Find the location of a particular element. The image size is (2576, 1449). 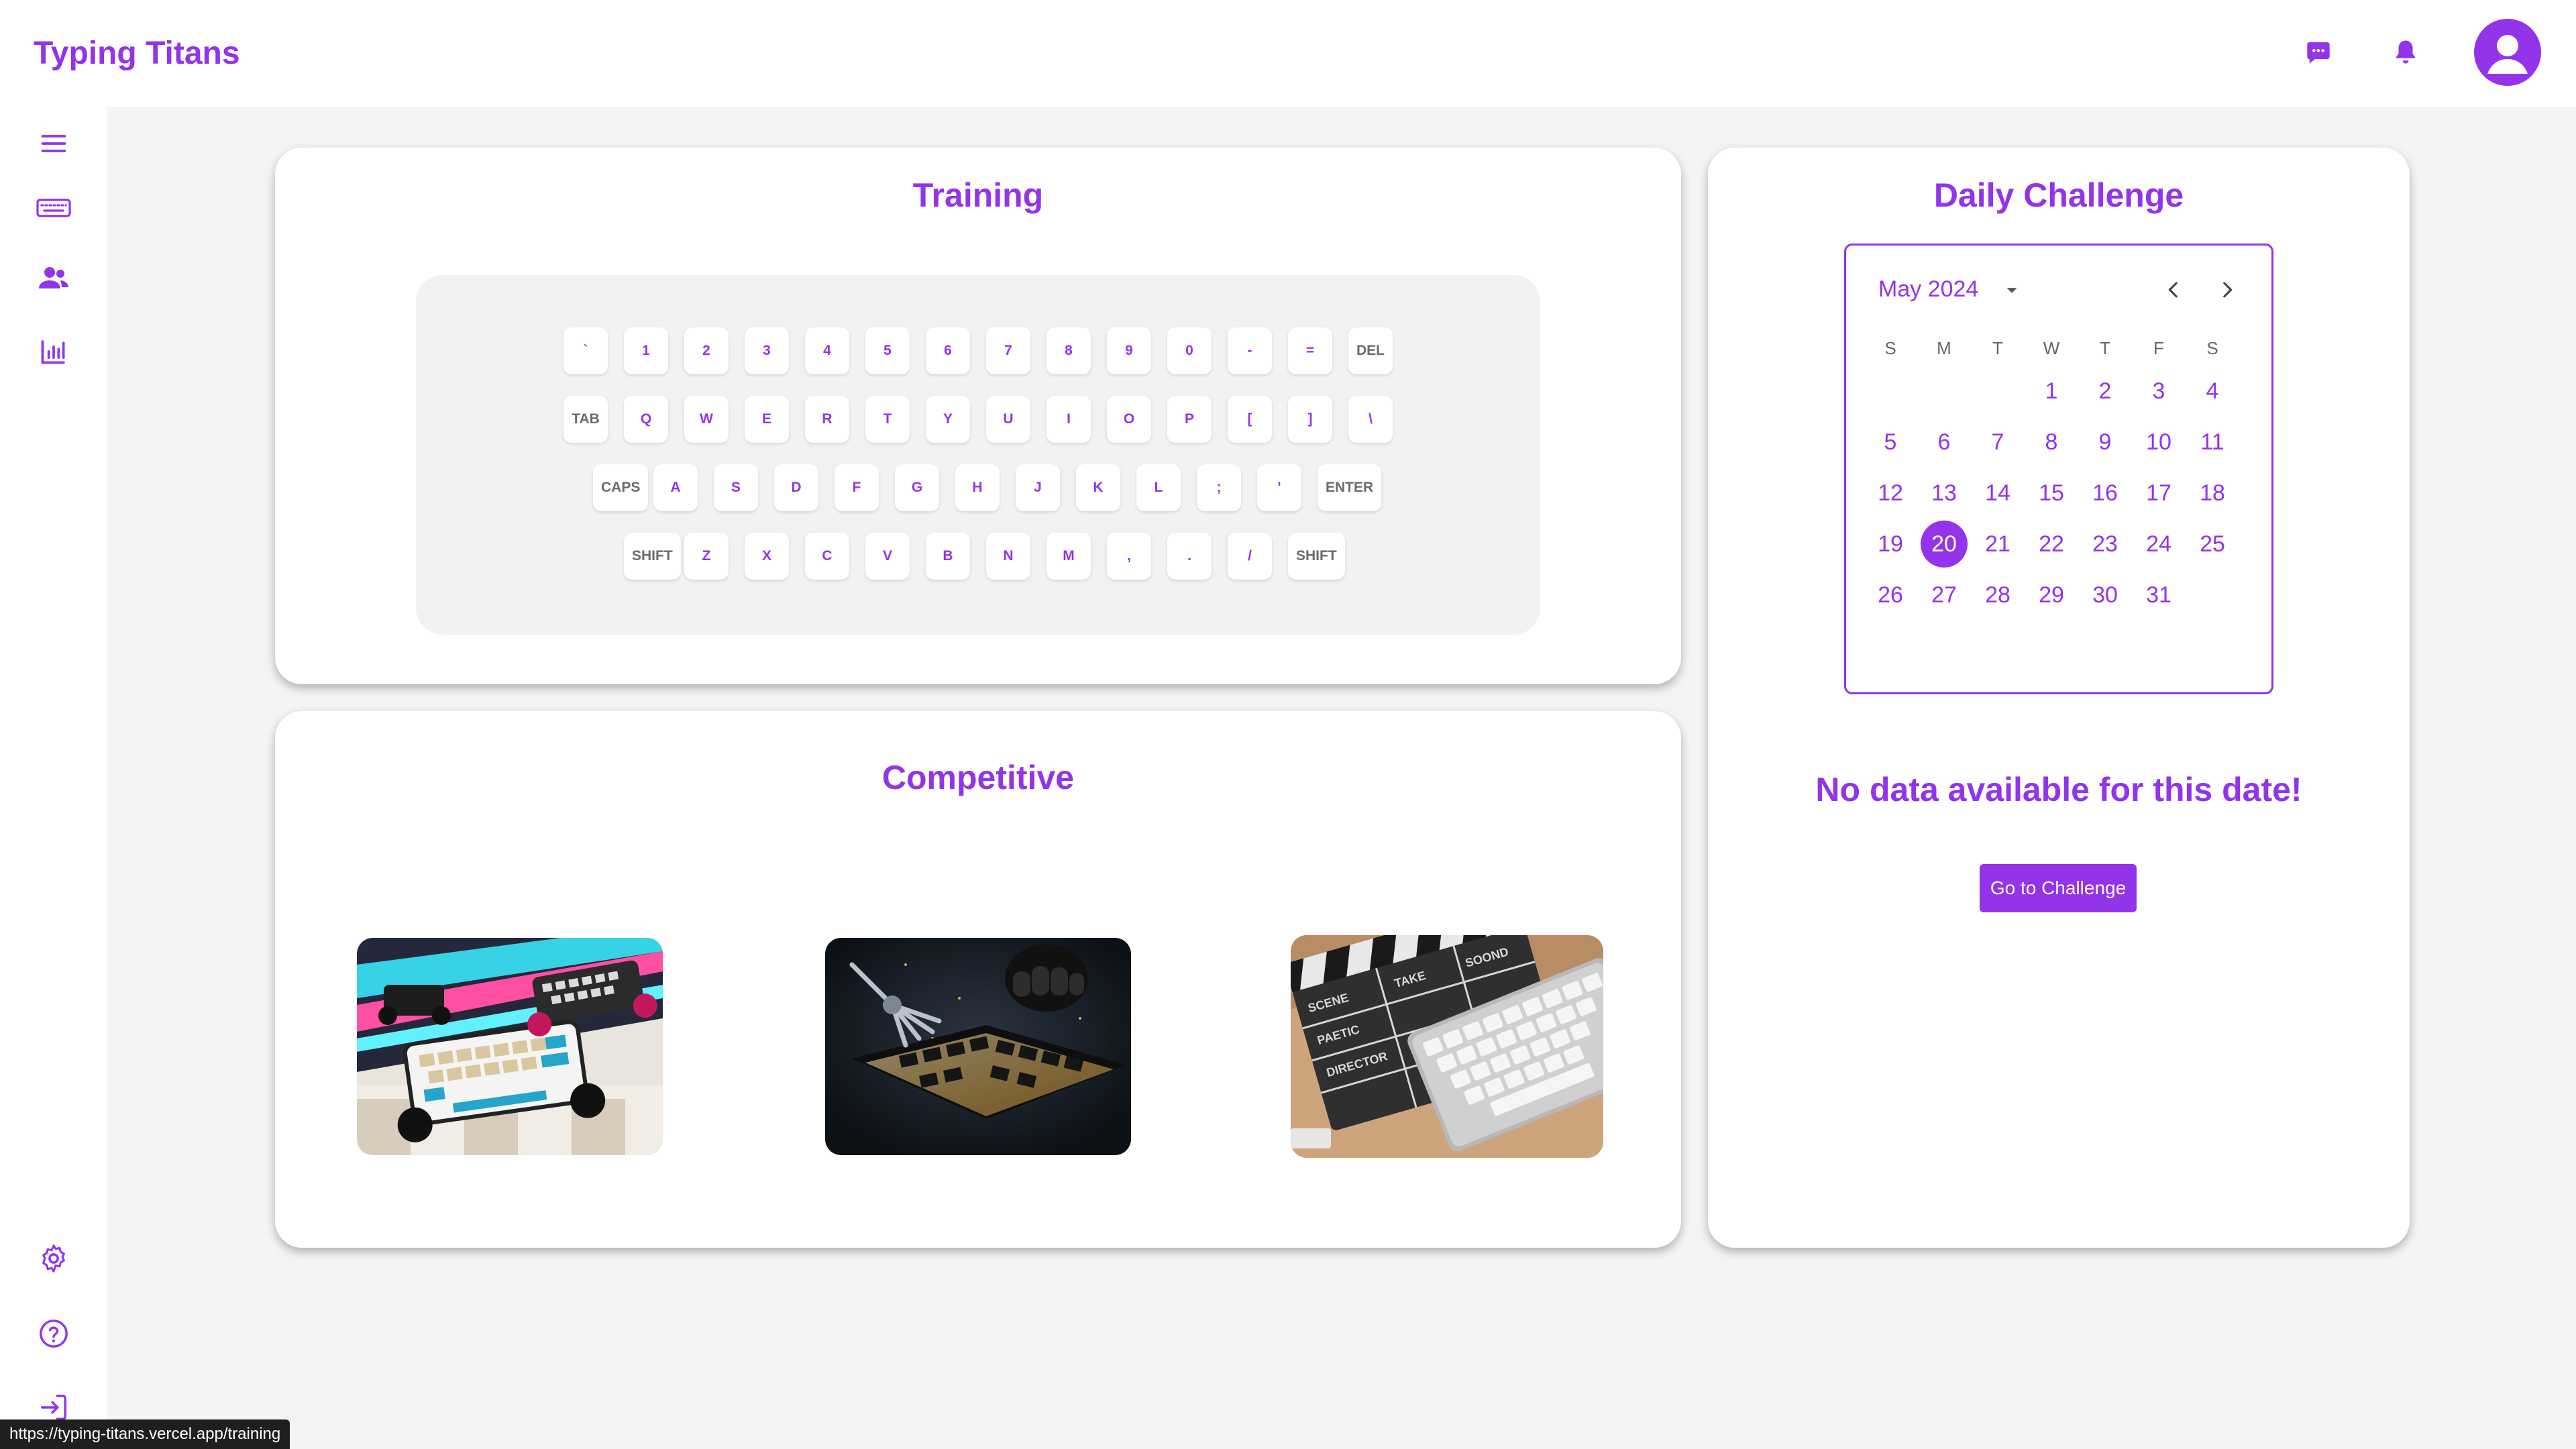

key-char: Y is located at coordinates (948, 419).